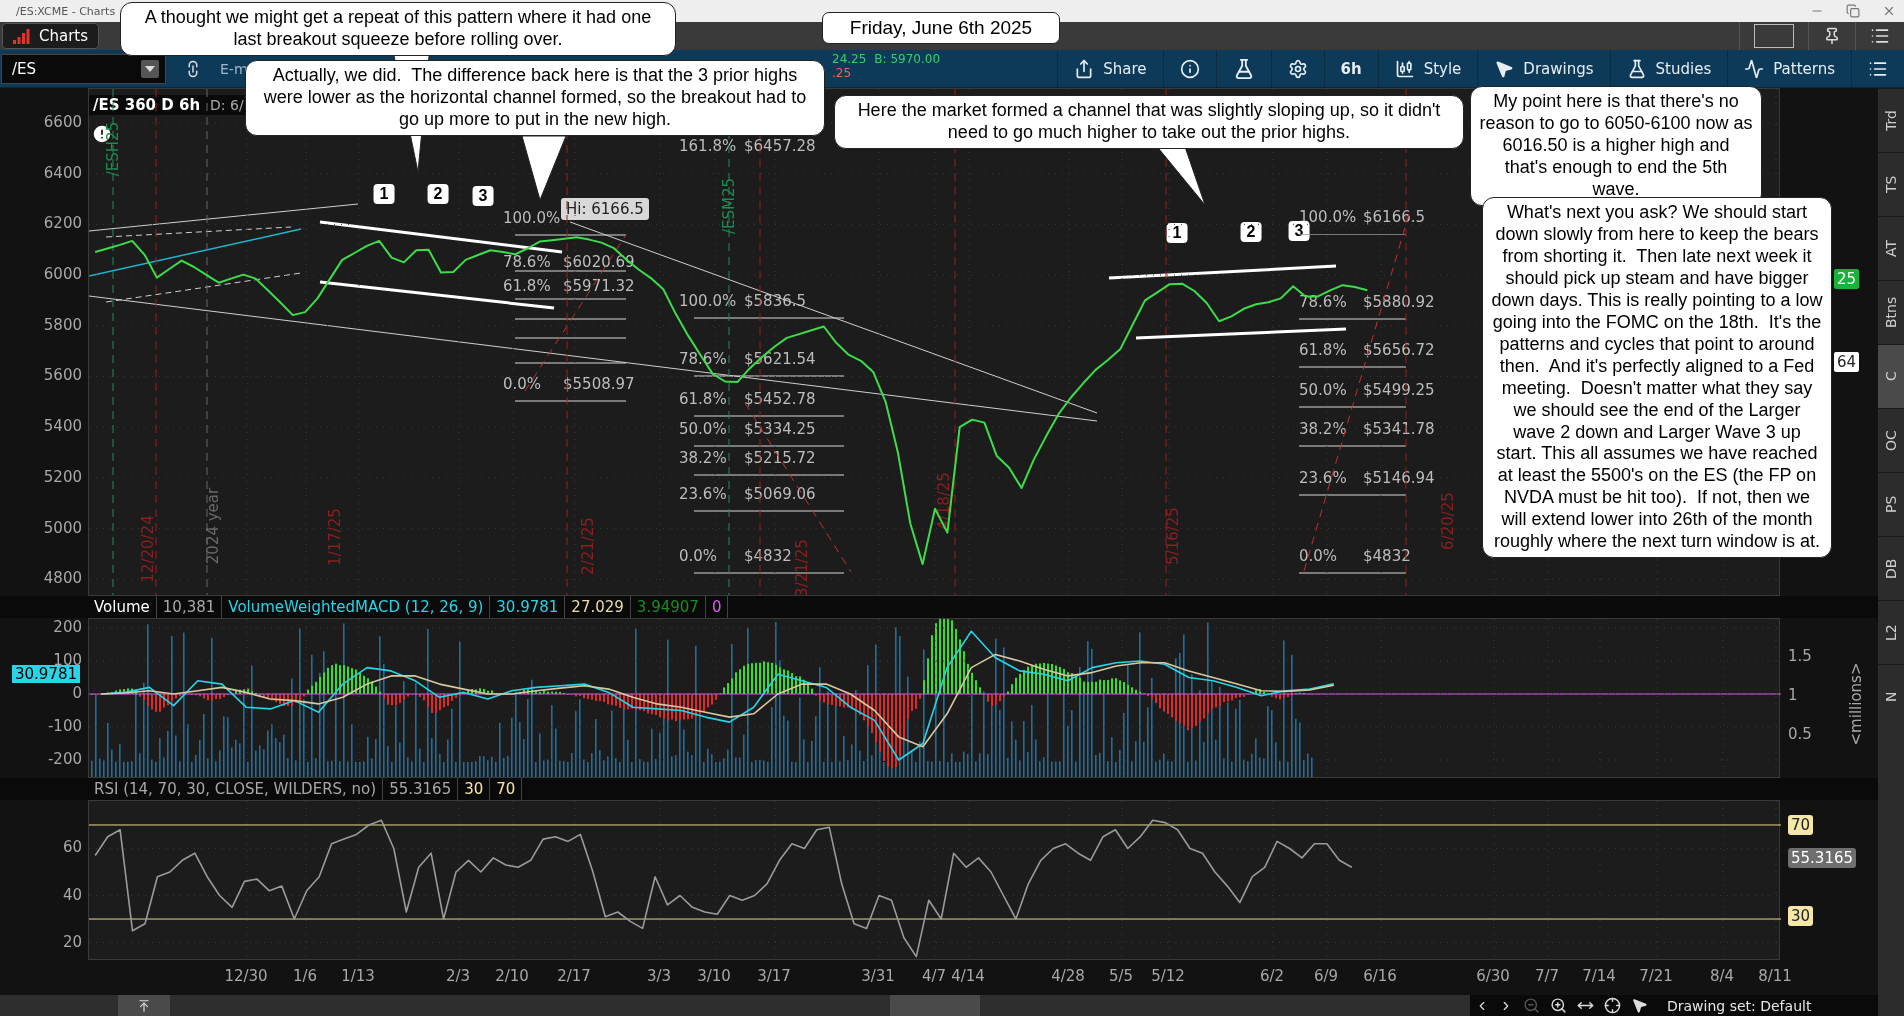 This screenshot has height=1016, width=1904. What do you see at coordinates (62, 476) in the screenshot?
I see `price-axis-label: 5200` at bounding box center [62, 476].